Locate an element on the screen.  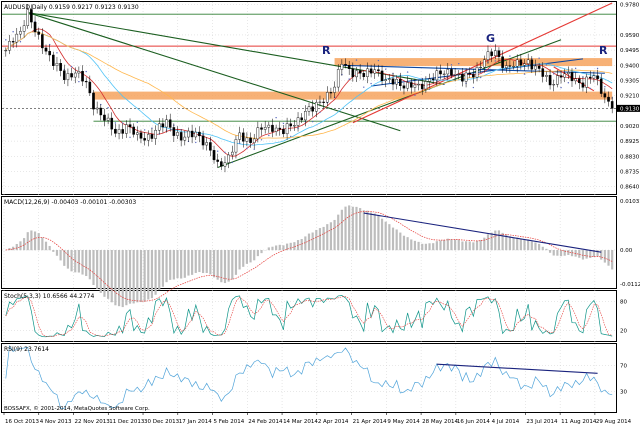
stoch-tick-label: 80 is located at coordinates (623, 303).